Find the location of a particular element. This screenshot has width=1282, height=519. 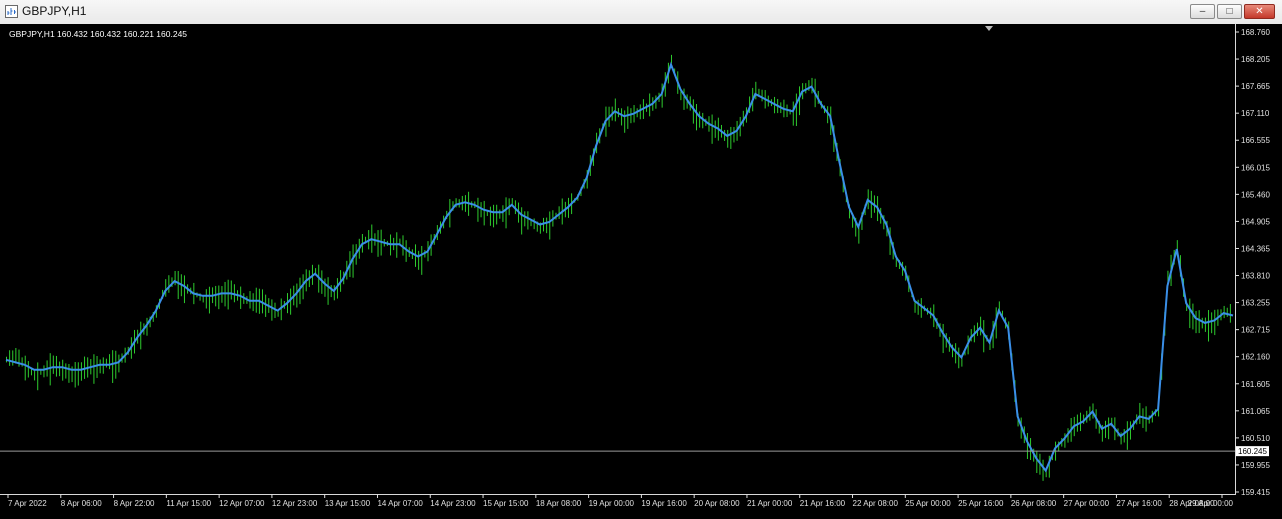

price-tick-label: 167.110 is located at coordinates (1255, 113).